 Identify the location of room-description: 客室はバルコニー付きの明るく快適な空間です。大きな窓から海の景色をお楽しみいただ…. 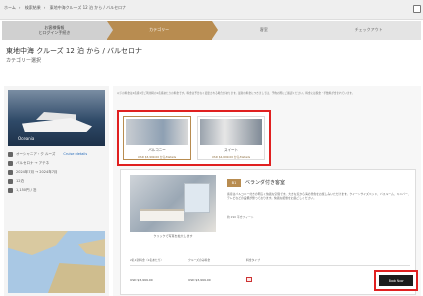
(319, 196).